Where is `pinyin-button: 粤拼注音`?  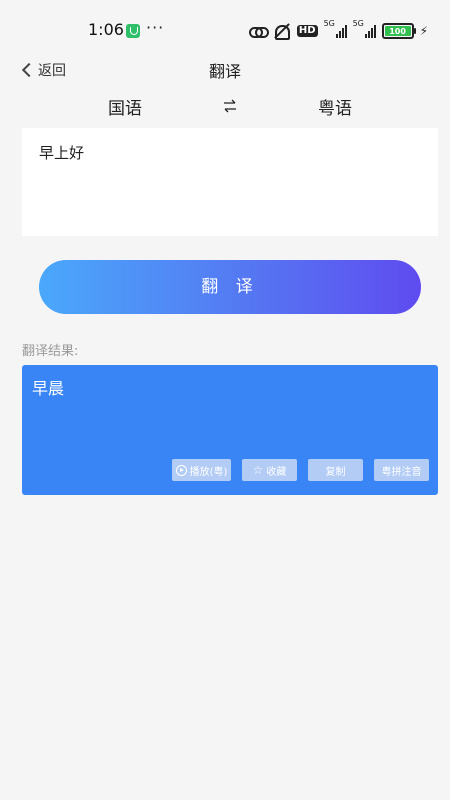 pinyin-button: 粤拼注音 is located at coordinates (401, 470).